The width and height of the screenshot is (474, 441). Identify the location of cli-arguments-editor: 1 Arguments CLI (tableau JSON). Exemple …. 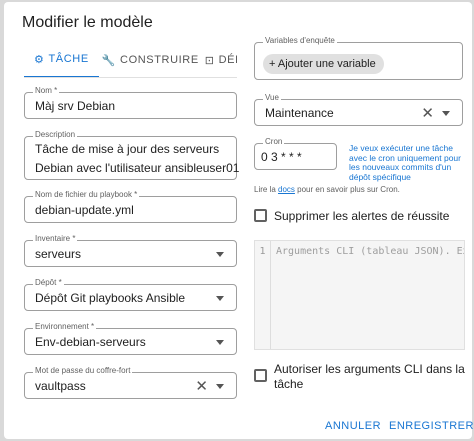
(359, 295).